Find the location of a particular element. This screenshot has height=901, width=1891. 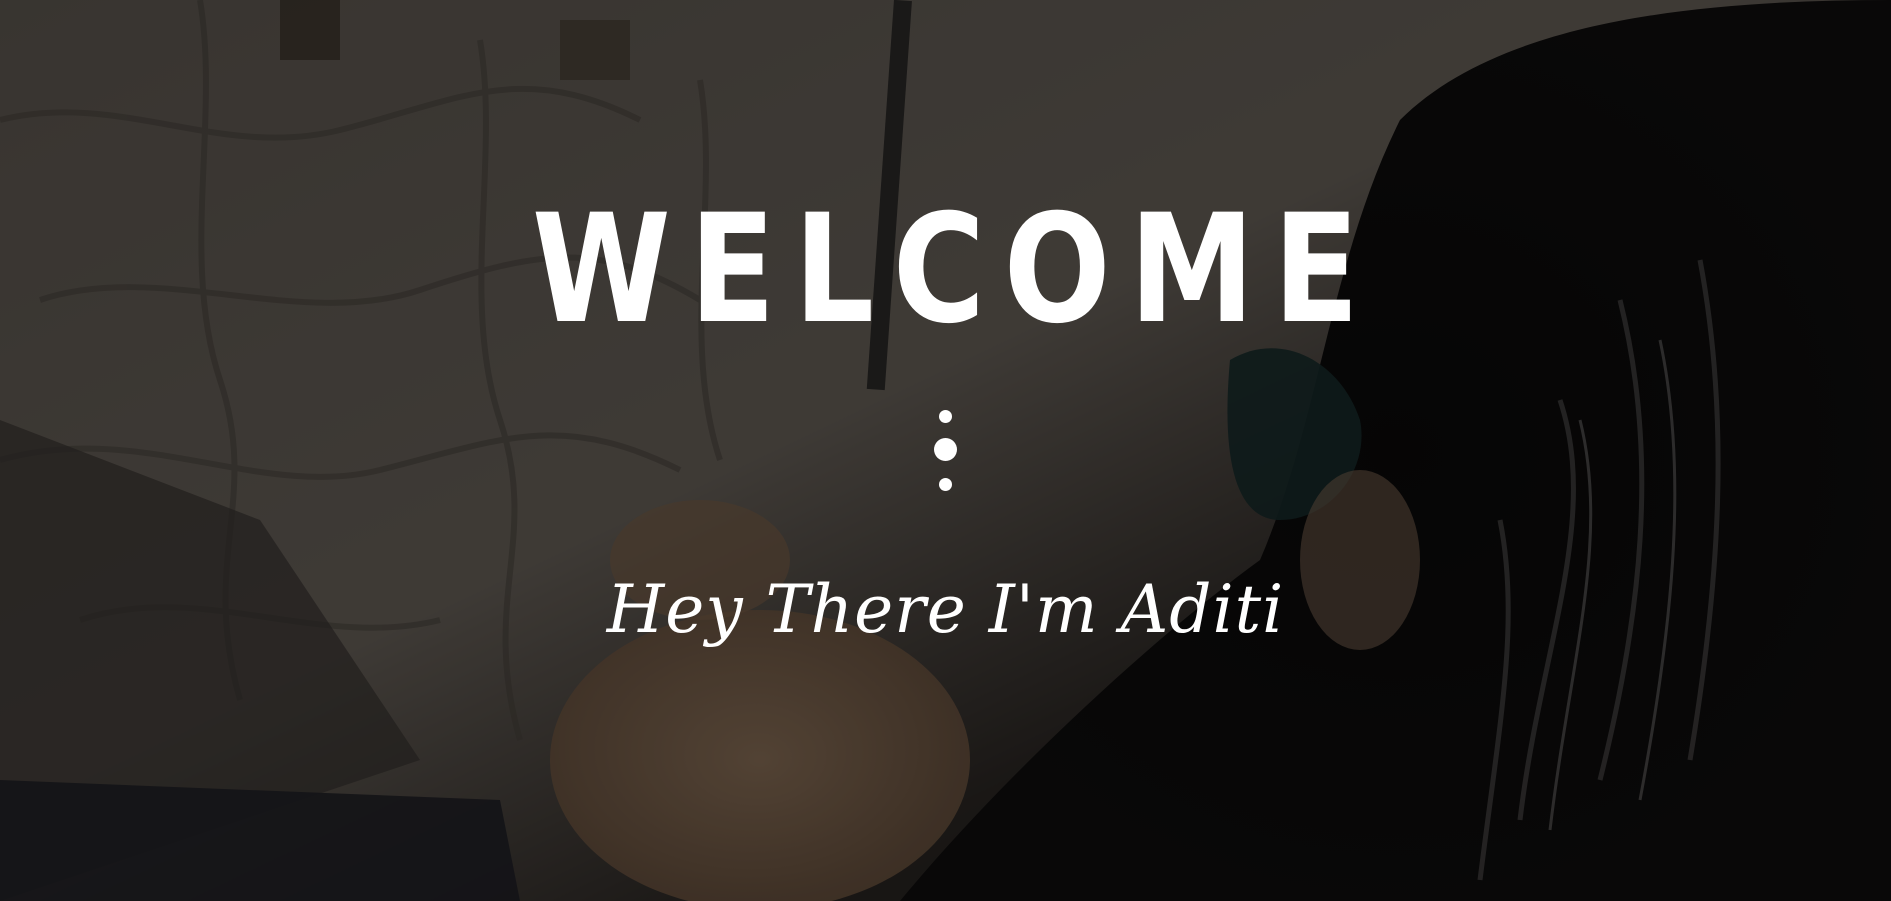

vertical-dots-icon is located at coordinates (945, 453).